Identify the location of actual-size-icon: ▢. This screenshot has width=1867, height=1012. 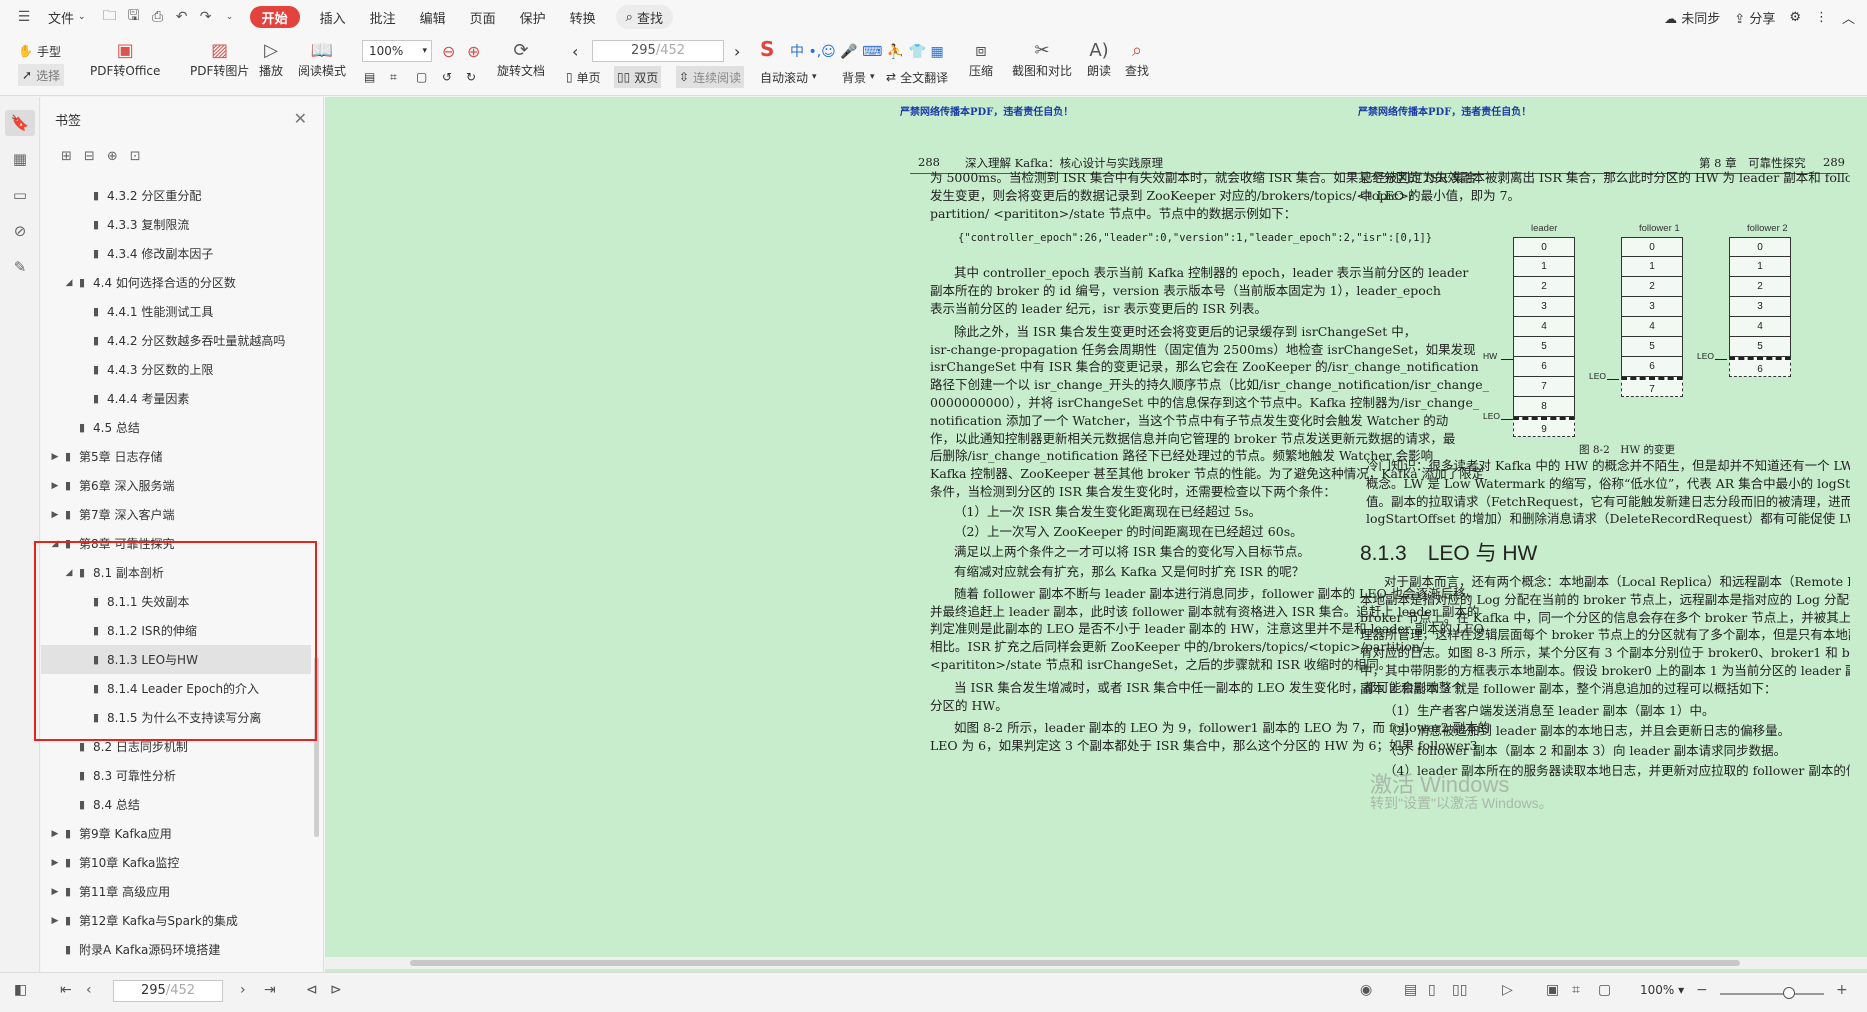
(1604, 990).